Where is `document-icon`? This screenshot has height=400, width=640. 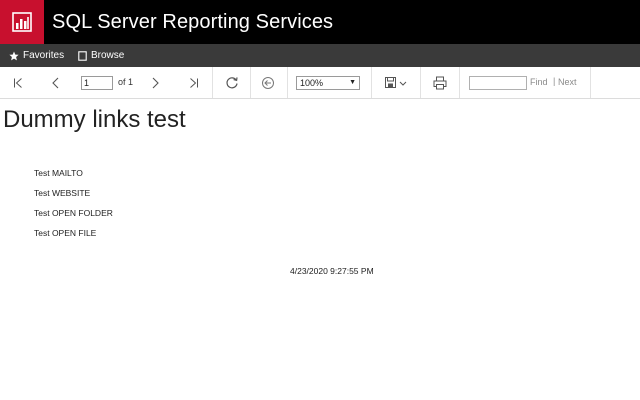
document-icon is located at coordinates (82, 55).